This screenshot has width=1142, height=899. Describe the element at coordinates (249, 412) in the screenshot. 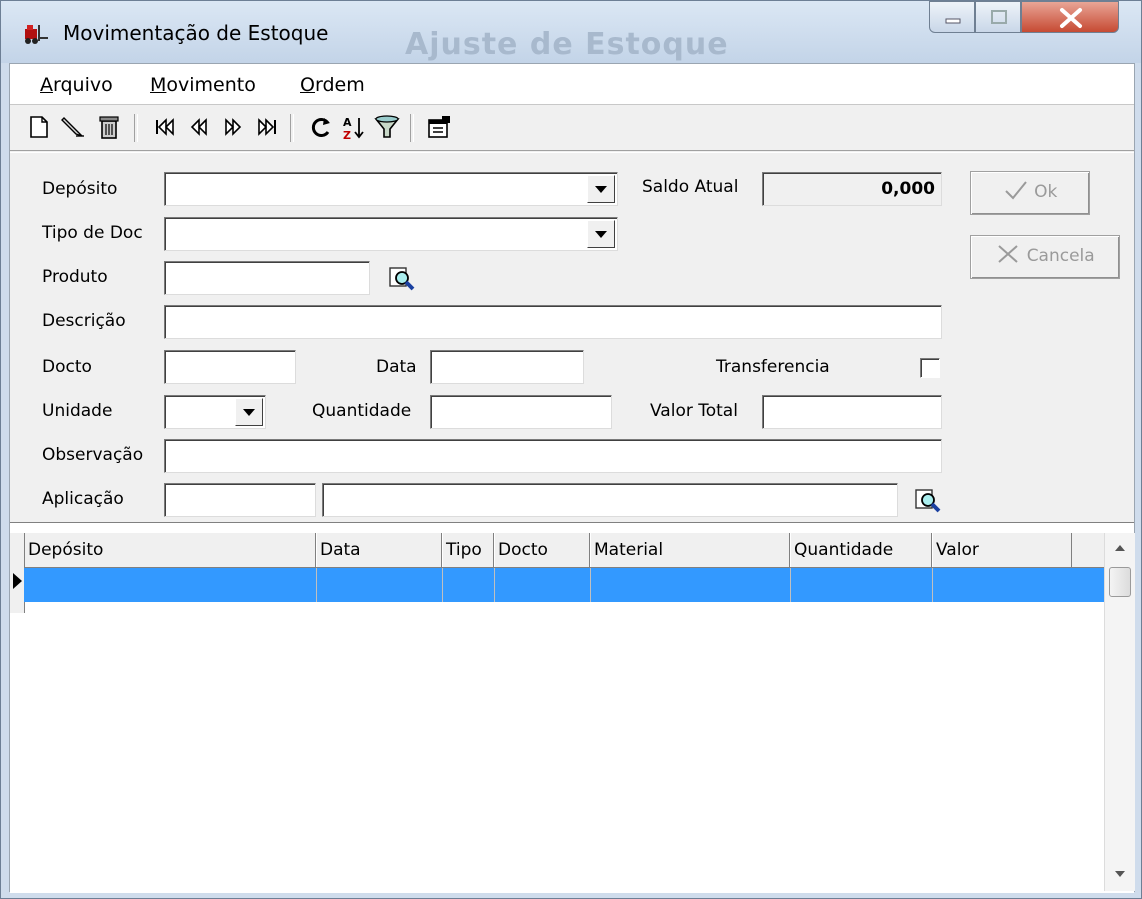

I see `unidade-dropdown-button` at that location.